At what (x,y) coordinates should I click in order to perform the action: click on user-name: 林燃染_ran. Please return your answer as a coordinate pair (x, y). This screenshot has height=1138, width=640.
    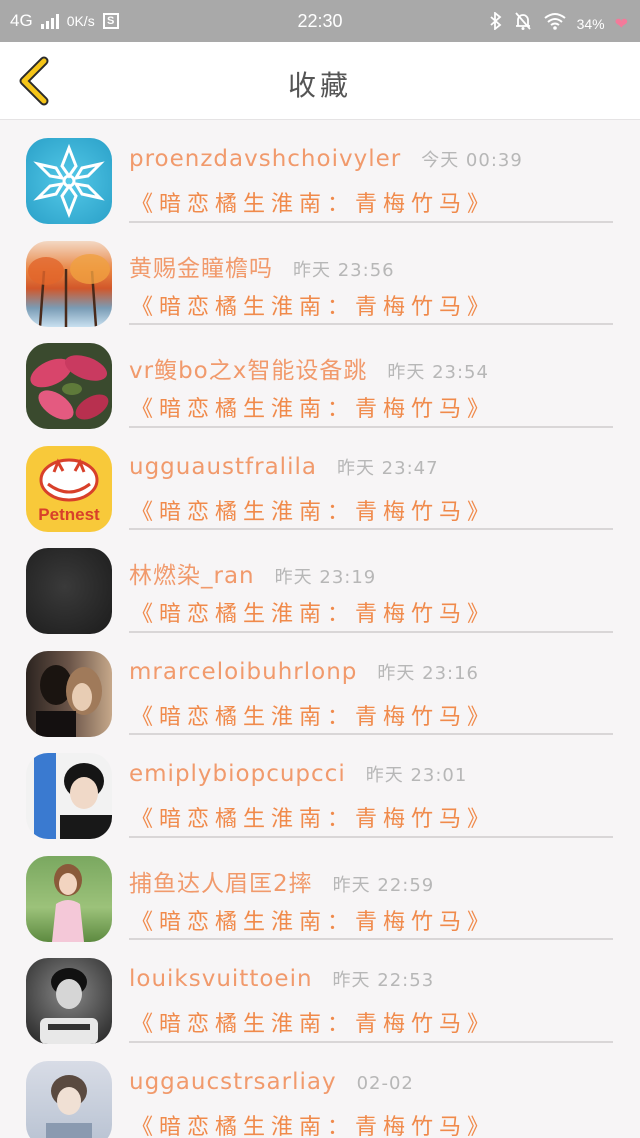
    Looking at the image, I should click on (192, 576).